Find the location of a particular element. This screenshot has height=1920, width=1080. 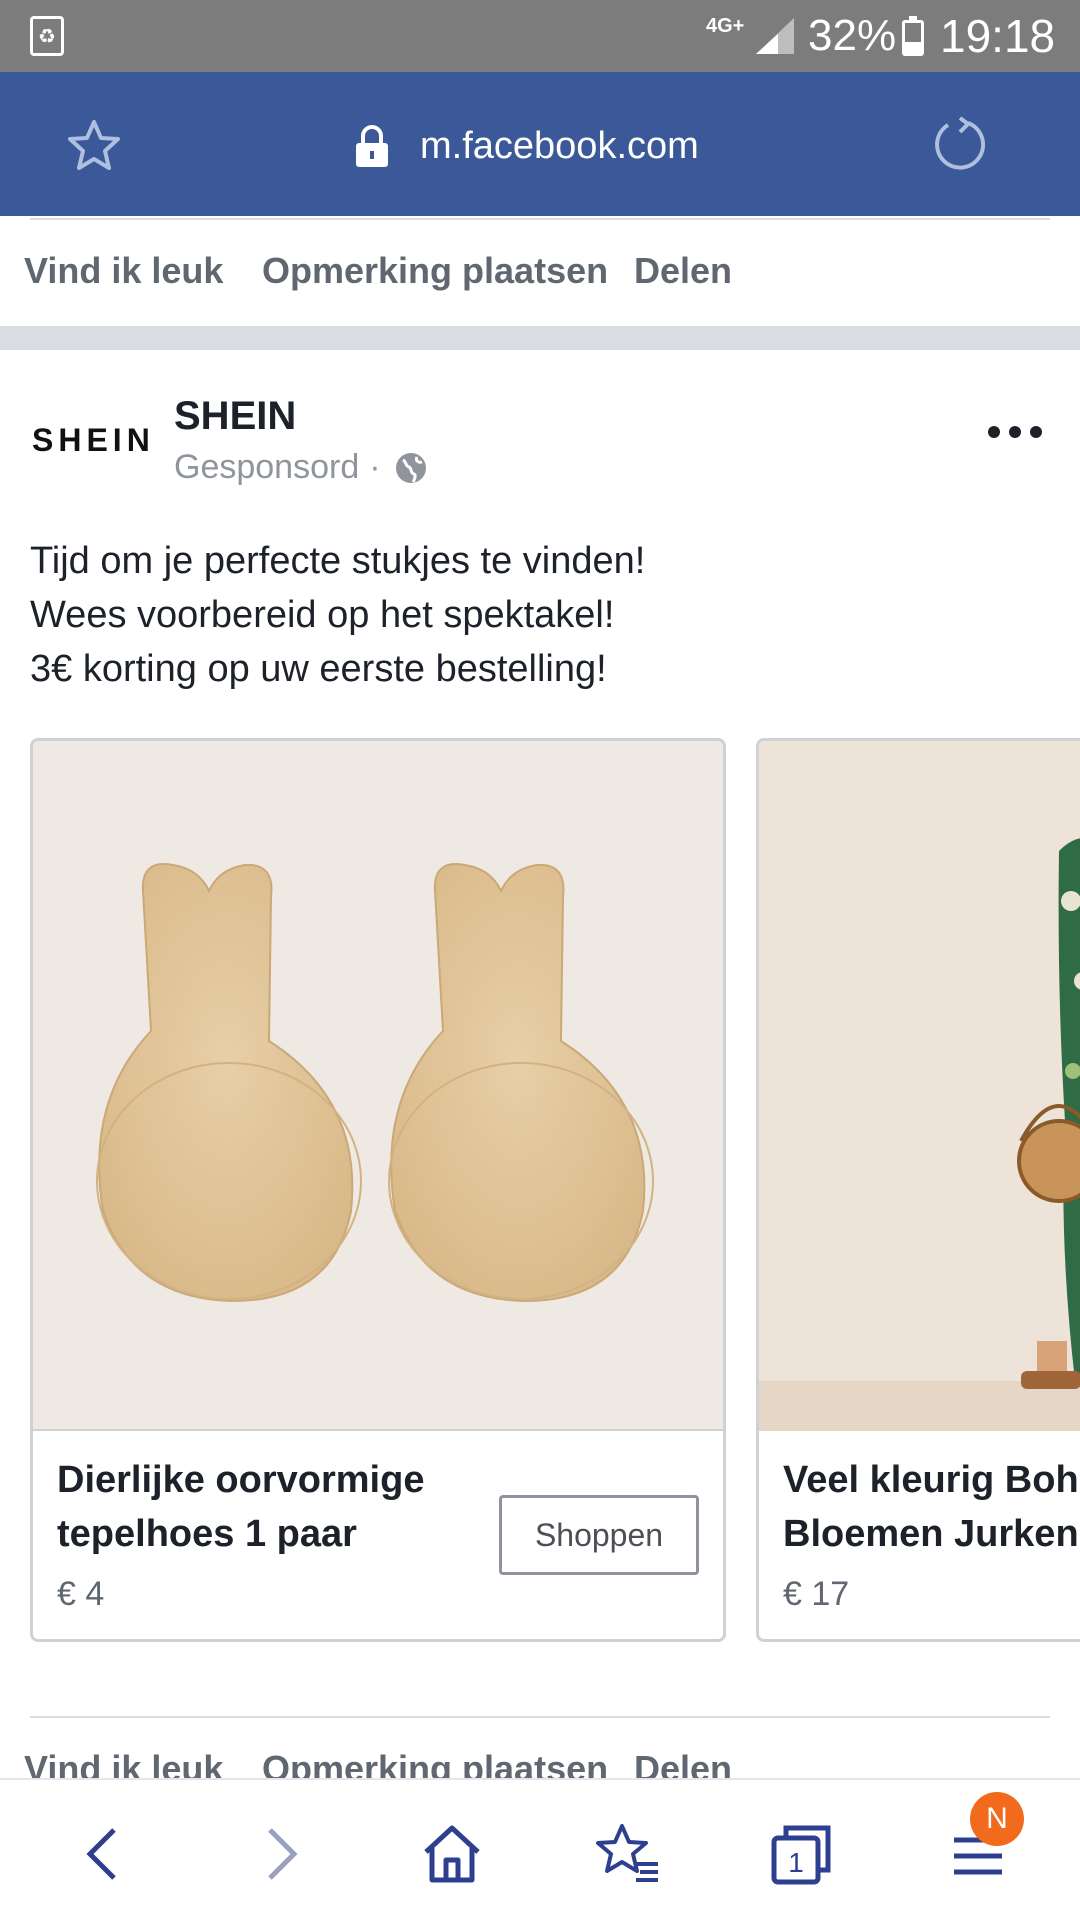

page-name: SHEIN is located at coordinates (235, 416).